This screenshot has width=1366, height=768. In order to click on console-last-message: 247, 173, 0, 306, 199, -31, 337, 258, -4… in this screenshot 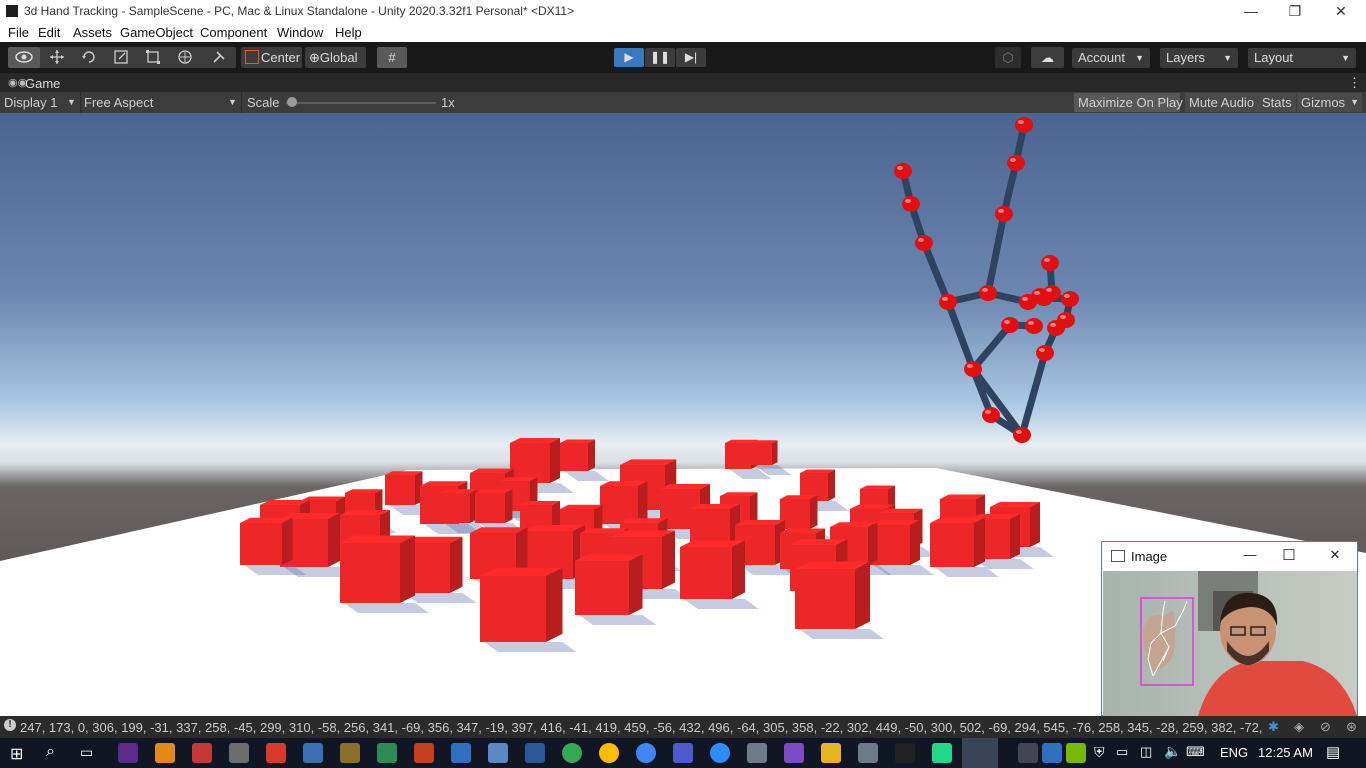, I will do `click(641, 727)`.